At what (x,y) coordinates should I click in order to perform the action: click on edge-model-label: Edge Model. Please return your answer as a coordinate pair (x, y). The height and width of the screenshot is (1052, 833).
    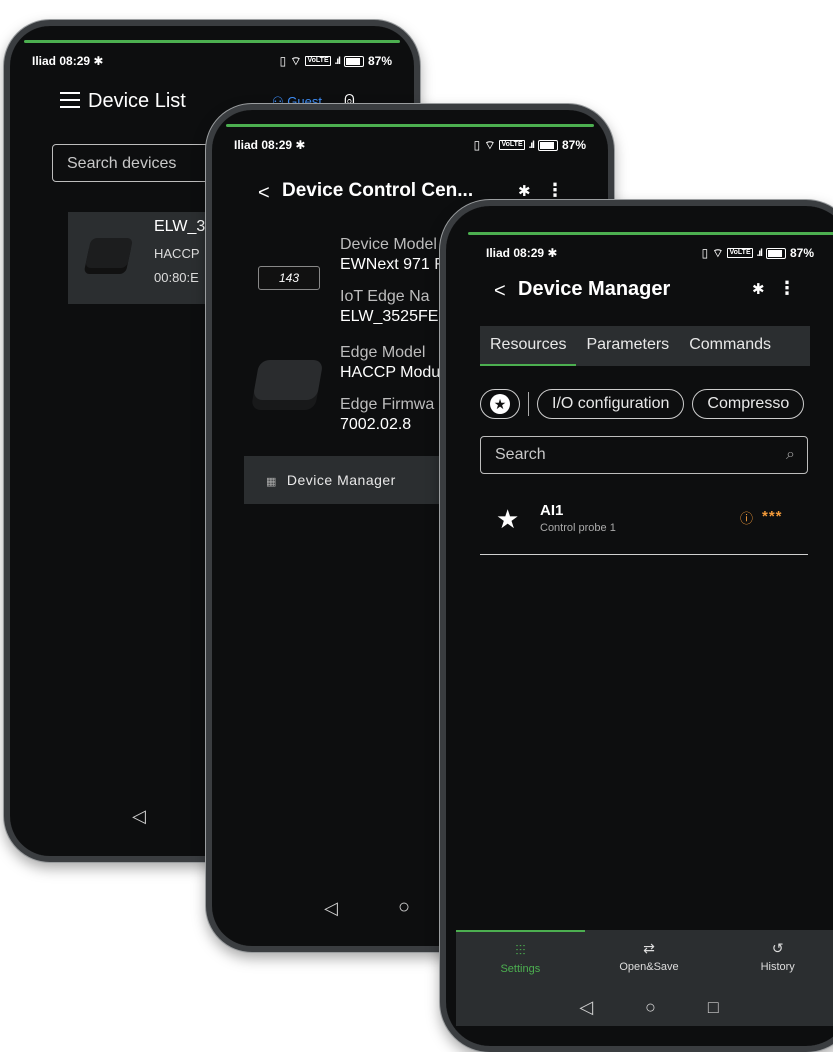
    Looking at the image, I should click on (383, 352).